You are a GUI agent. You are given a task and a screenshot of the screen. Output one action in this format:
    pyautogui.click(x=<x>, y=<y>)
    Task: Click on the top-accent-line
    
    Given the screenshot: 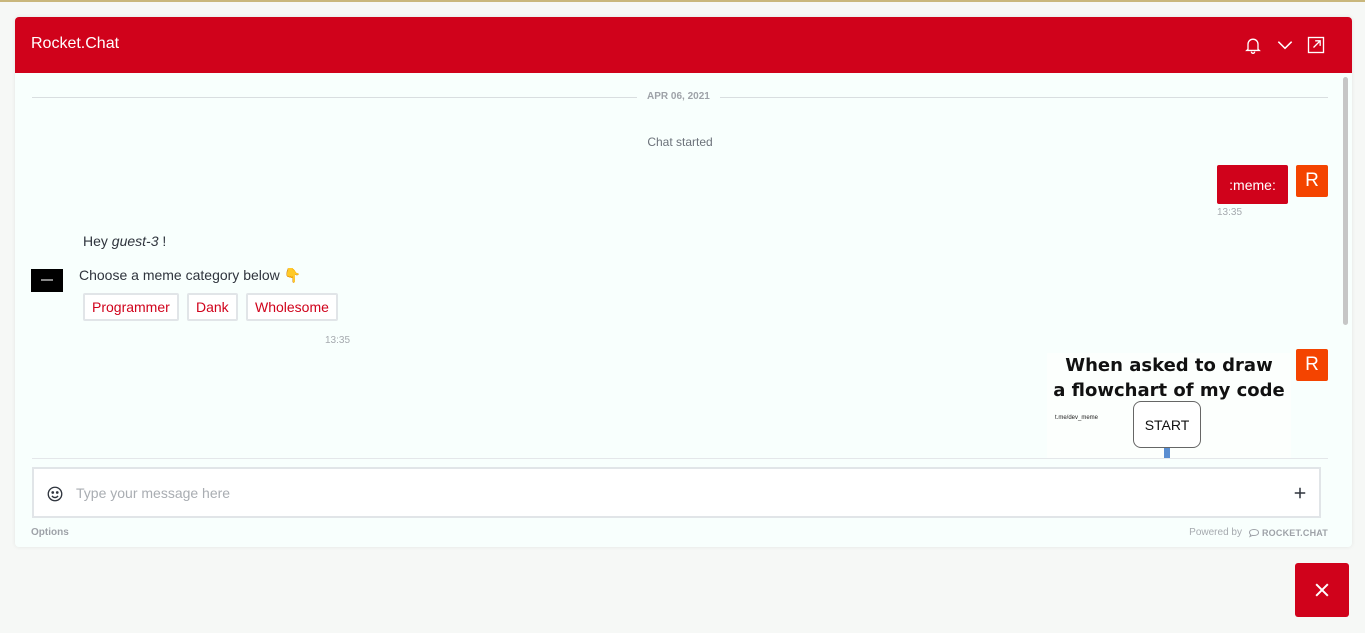 What is the action you would take?
    pyautogui.click(x=682, y=1)
    